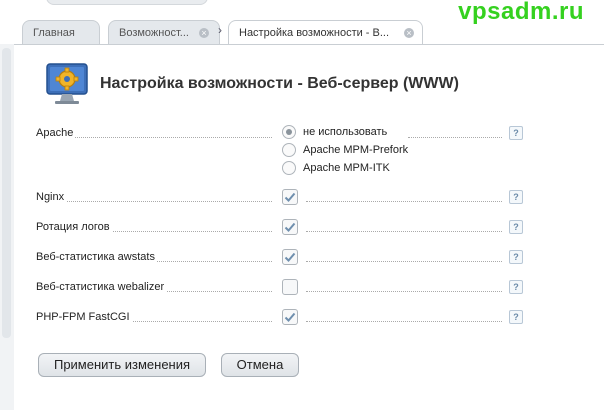 The width and height of the screenshot is (604, 411). I want to click on nginx-checkbox, so click(290, 197).